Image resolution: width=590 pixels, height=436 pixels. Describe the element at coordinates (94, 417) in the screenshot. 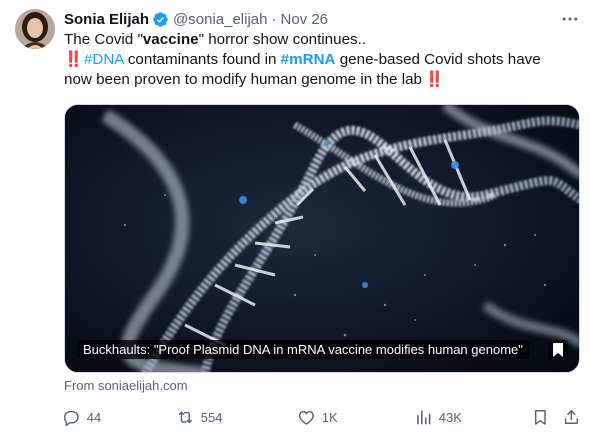

I see `reply-count: 44` at that location.